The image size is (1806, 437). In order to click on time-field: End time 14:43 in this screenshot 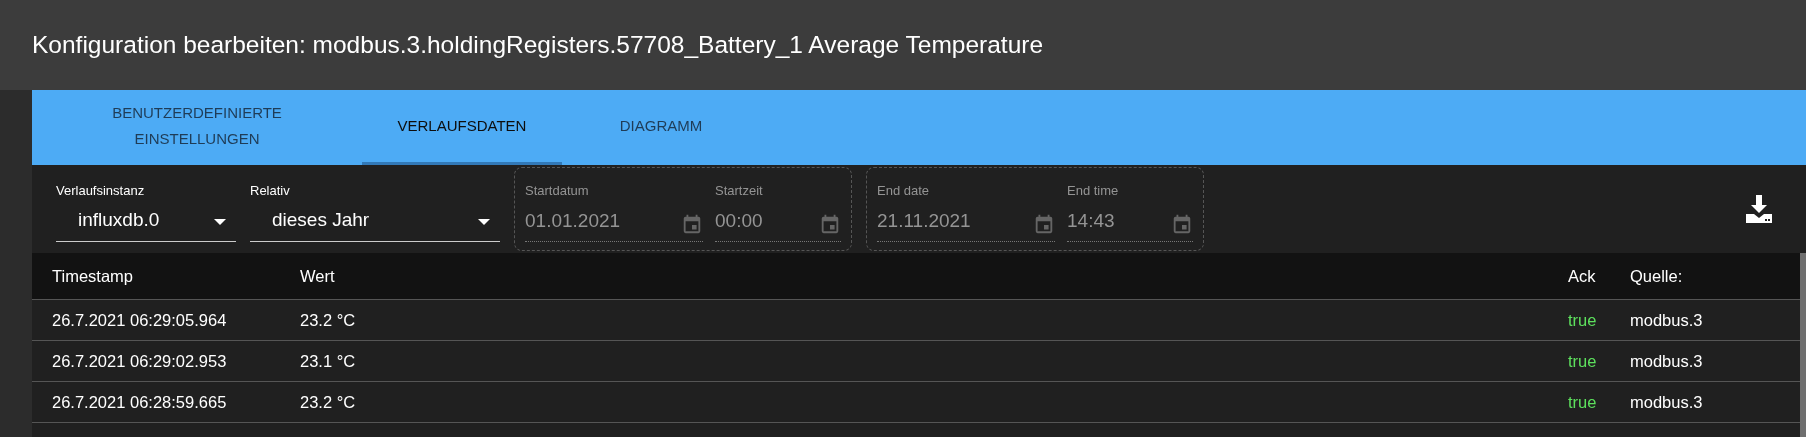, I will do `click(1130, 209)`.